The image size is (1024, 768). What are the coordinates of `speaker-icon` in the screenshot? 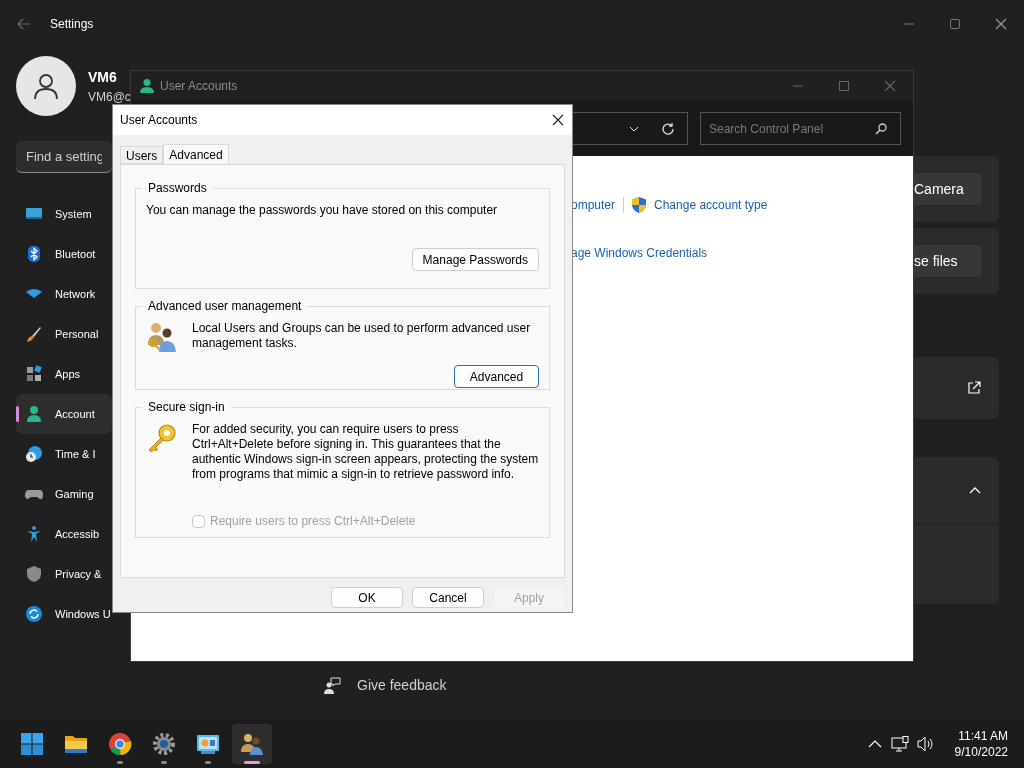 It's located at (925, 744).